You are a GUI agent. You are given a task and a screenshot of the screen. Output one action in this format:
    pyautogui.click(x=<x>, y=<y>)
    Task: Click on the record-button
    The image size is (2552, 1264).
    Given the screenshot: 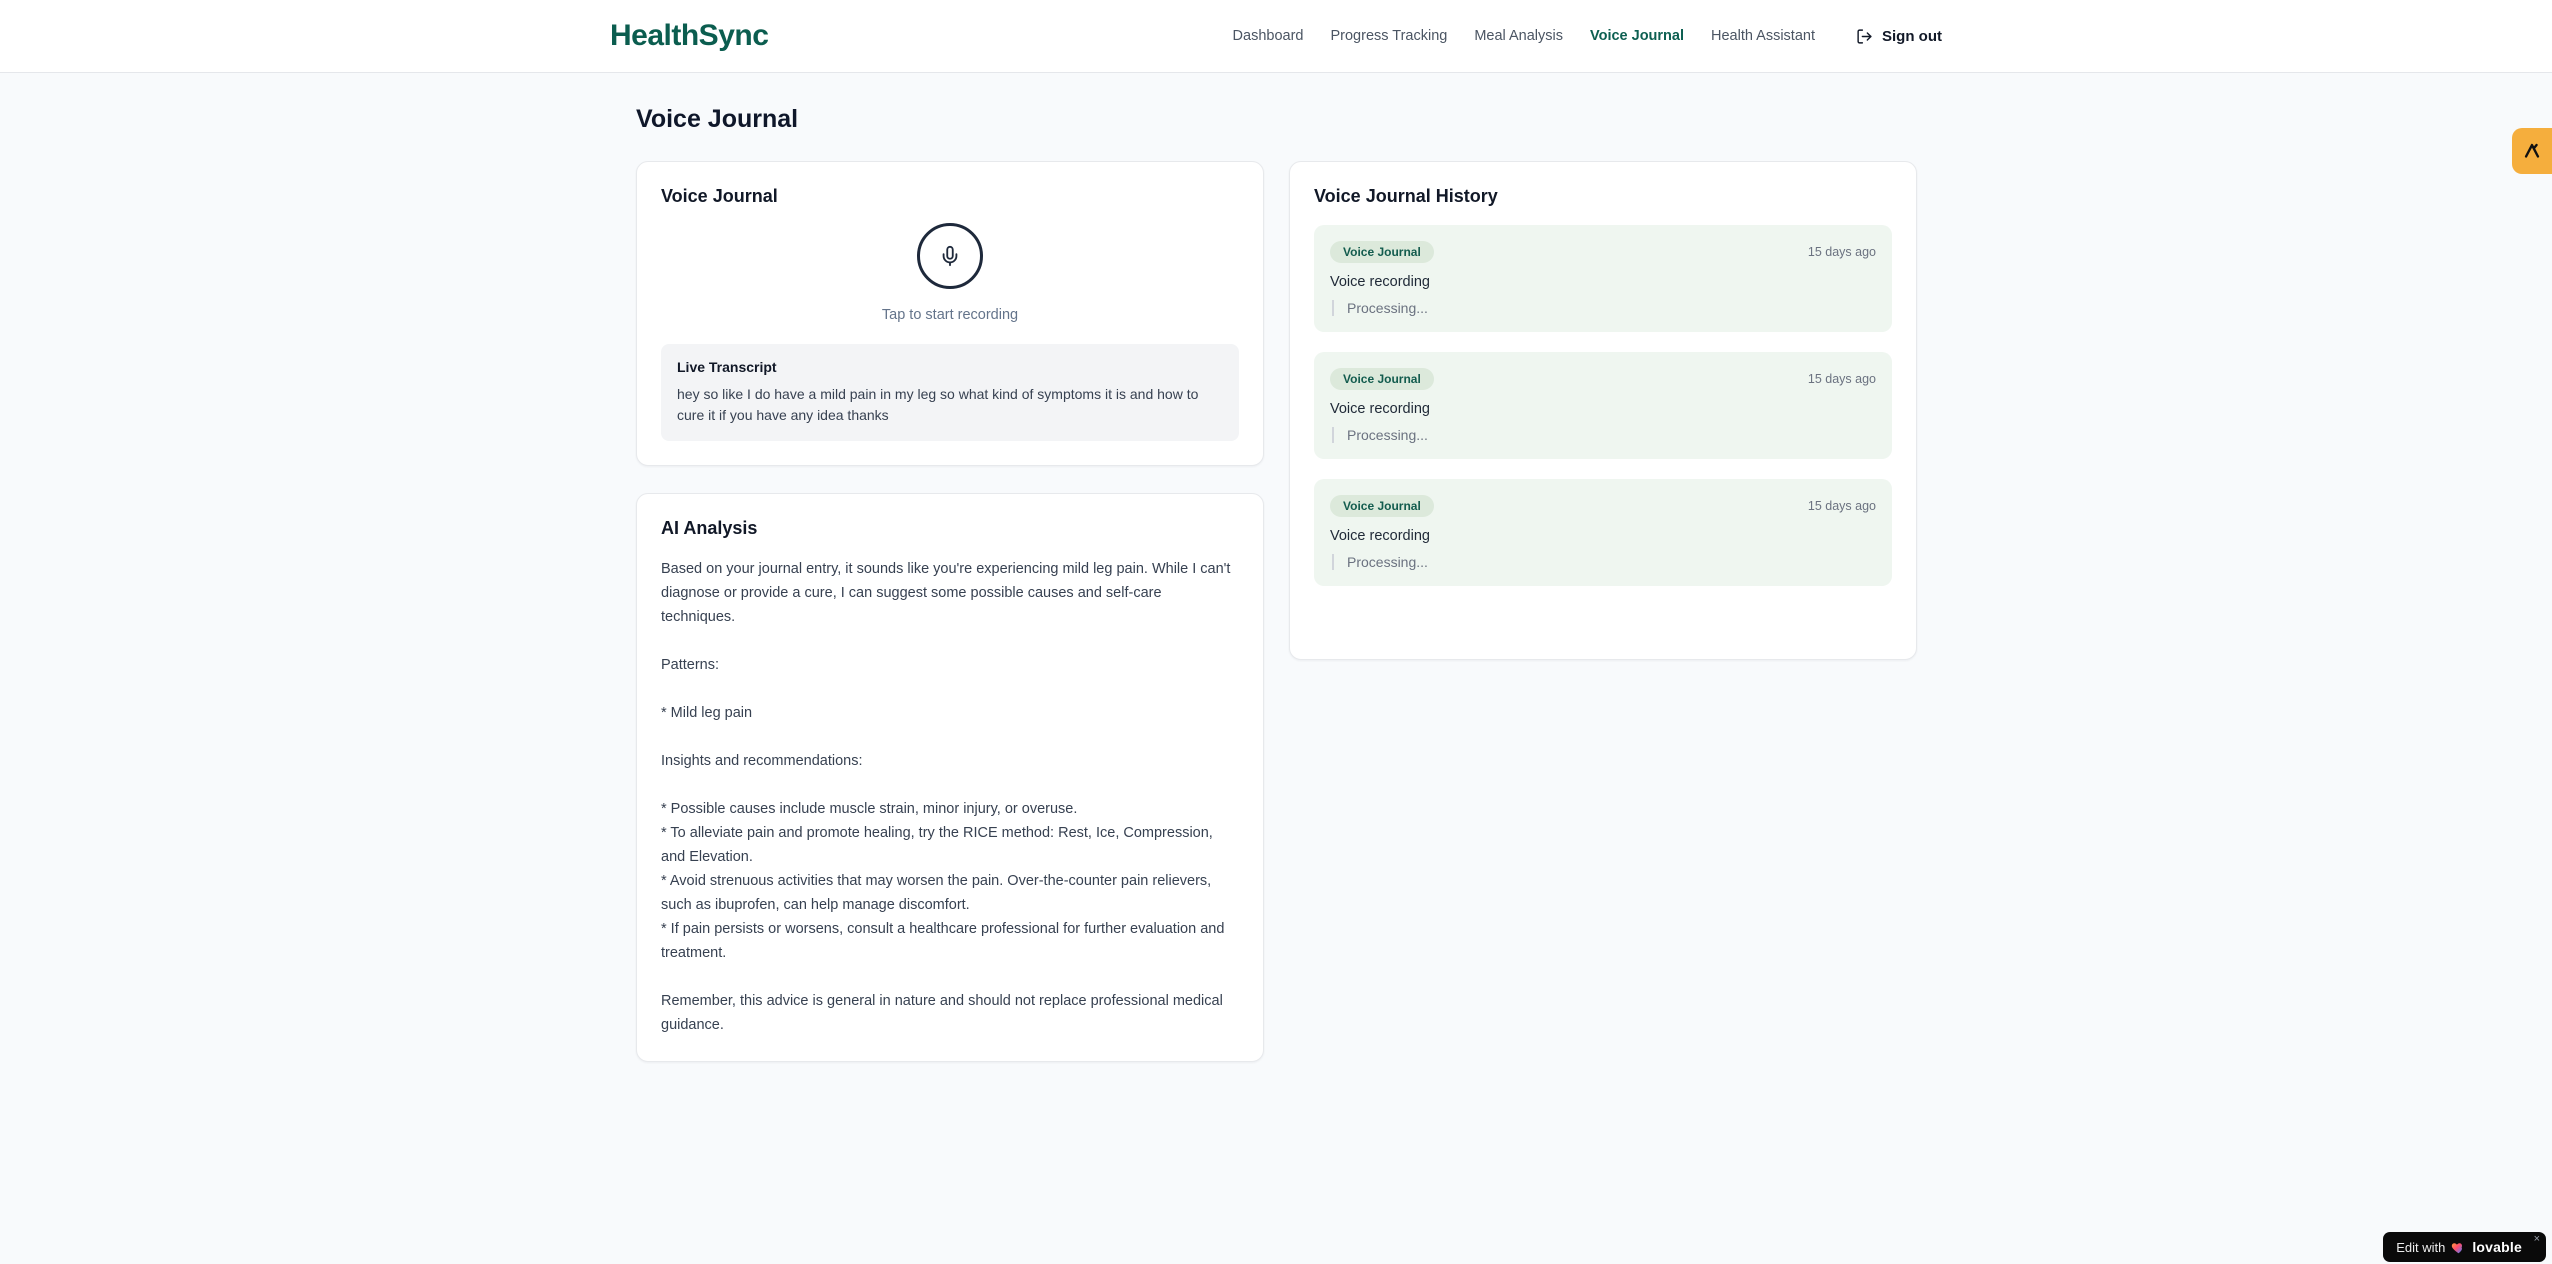 What is the action you would take?
    pyautogui.click(x=950, y=256)
    